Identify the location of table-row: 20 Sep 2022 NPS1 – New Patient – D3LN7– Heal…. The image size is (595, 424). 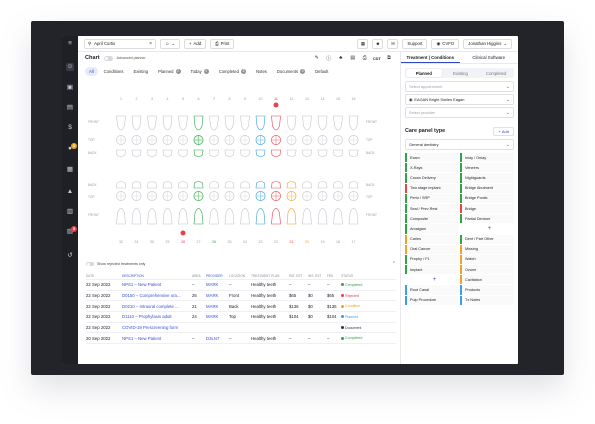
(241, 339).